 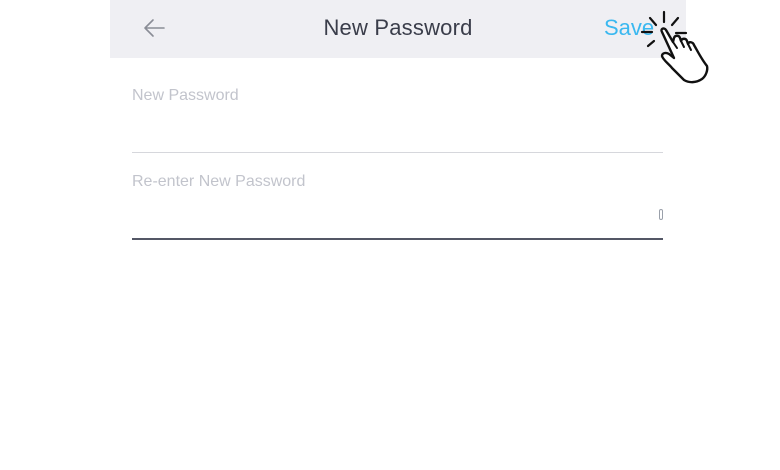 I want to click on reenter-password-label: Re-enter New Password, so click(x=219, y=181).